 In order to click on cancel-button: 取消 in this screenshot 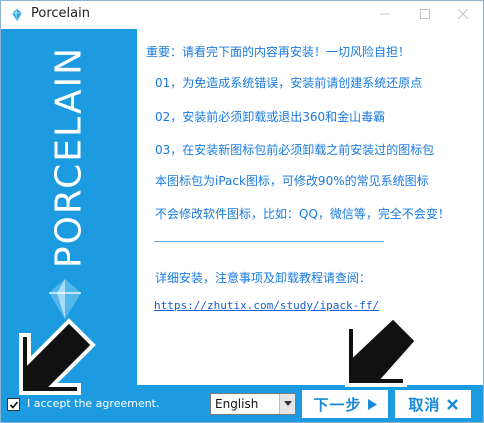, I will do `click(433, 404)`.